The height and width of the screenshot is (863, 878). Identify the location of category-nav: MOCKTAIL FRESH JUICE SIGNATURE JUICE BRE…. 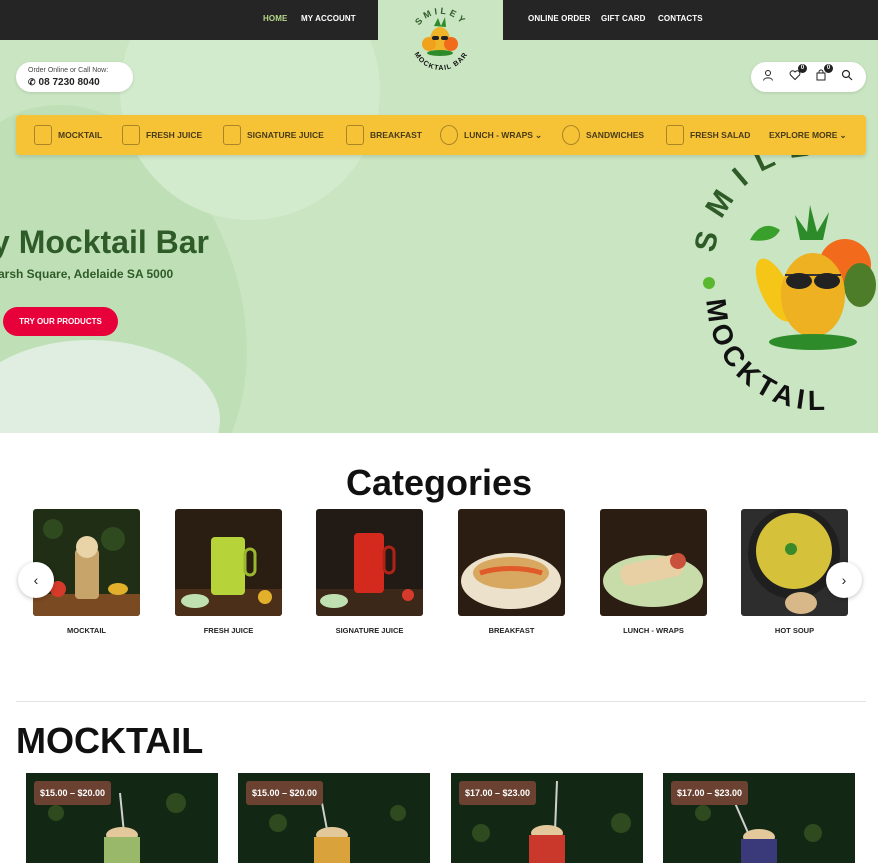
(441, 135).